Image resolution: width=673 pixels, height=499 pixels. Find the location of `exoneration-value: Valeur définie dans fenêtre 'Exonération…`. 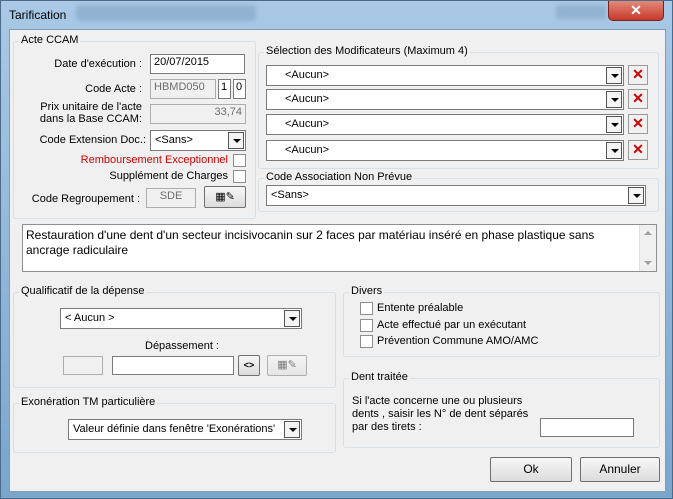

exoneration-value: Valeur définie dans fenêtre 'Exonération… is located at coordinates (174, 429).